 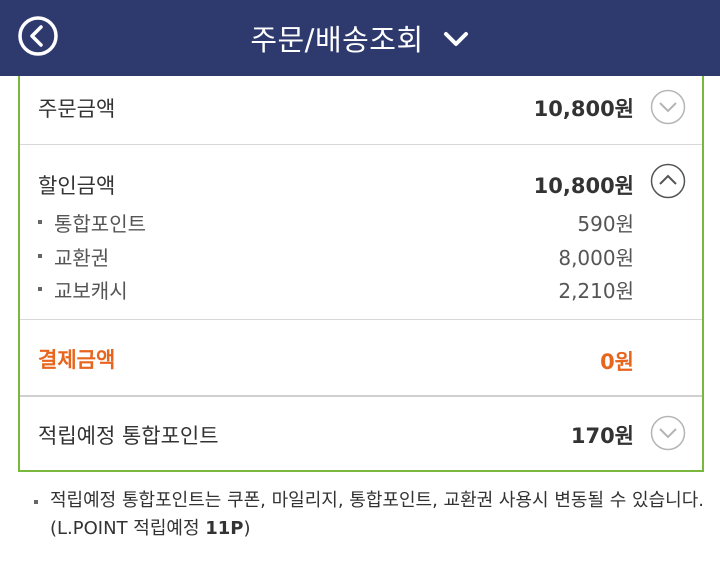 What do you see at coordinates (77, 109) in the screenshot?
I see `order-amount-label: 주문금액` at bounding box center [77, 109].